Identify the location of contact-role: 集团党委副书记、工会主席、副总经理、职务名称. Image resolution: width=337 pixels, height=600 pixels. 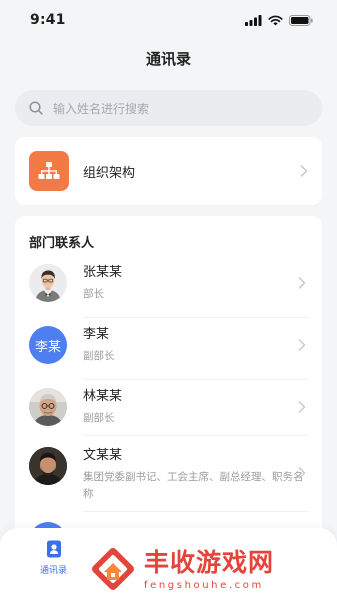
(193, 485).